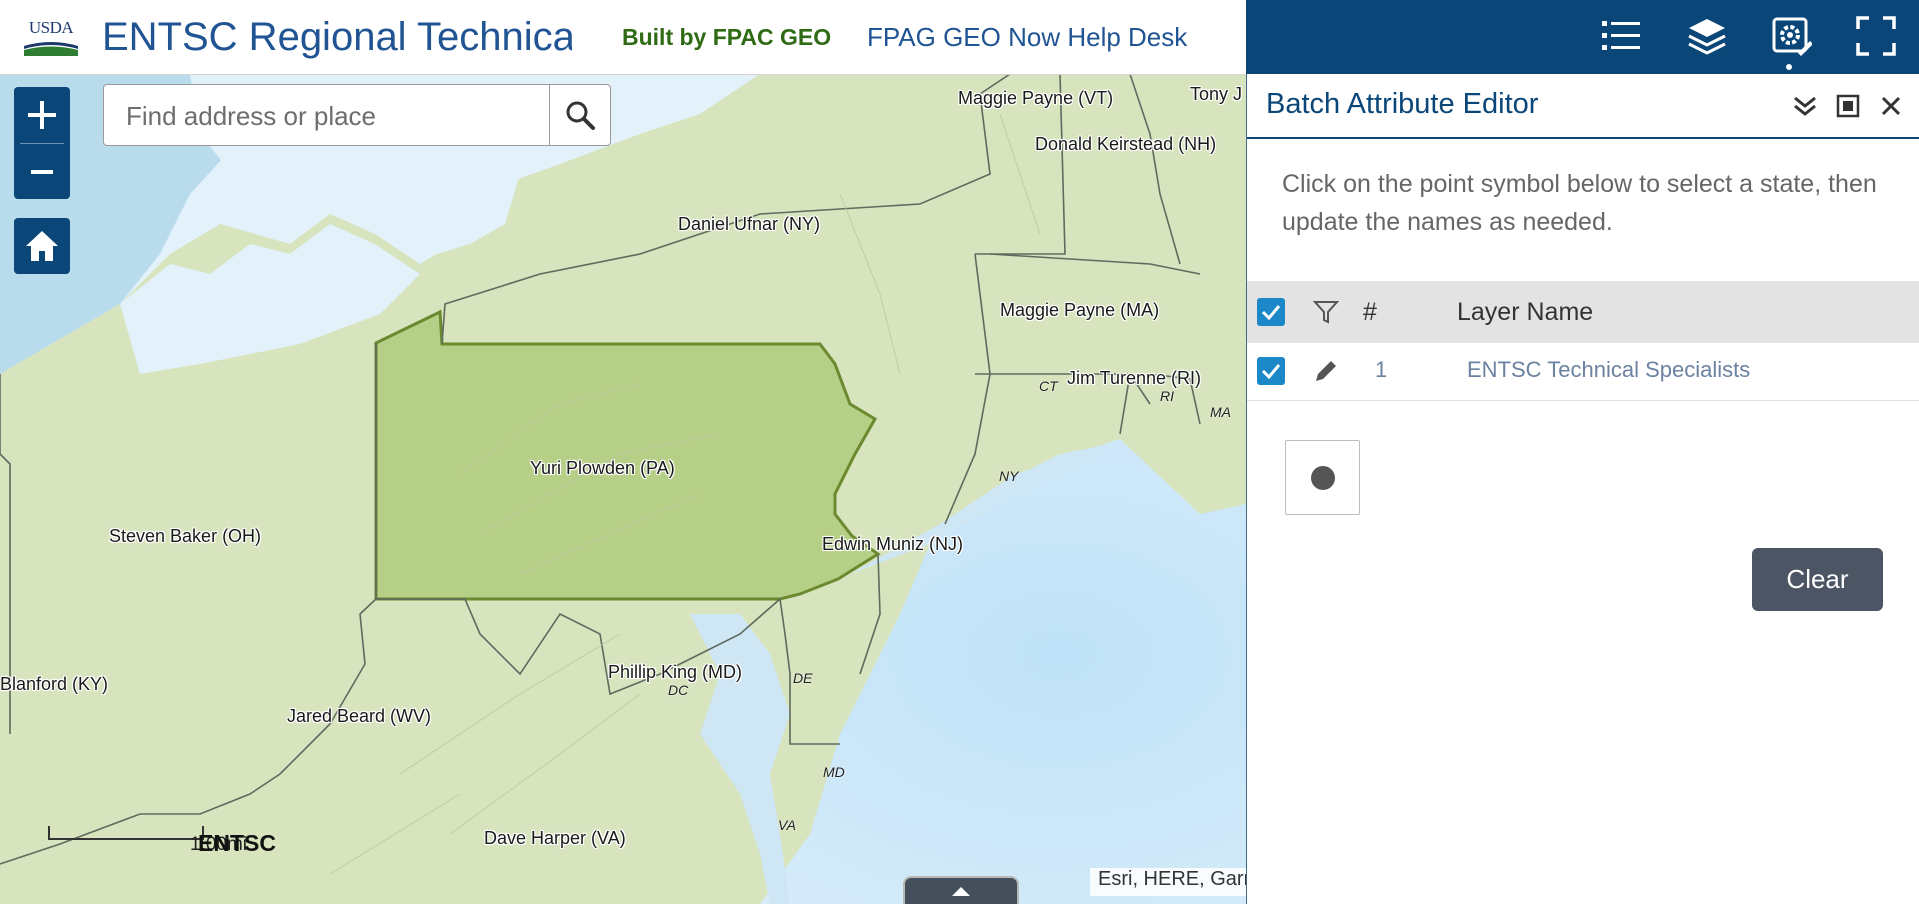 This screenshot has width=1919, height=904. What do you see at coordinates (1168, 882) in the screenshot?
I see `attribution: Esri, HERE, Garmin` at bounding box center [1168, 882].